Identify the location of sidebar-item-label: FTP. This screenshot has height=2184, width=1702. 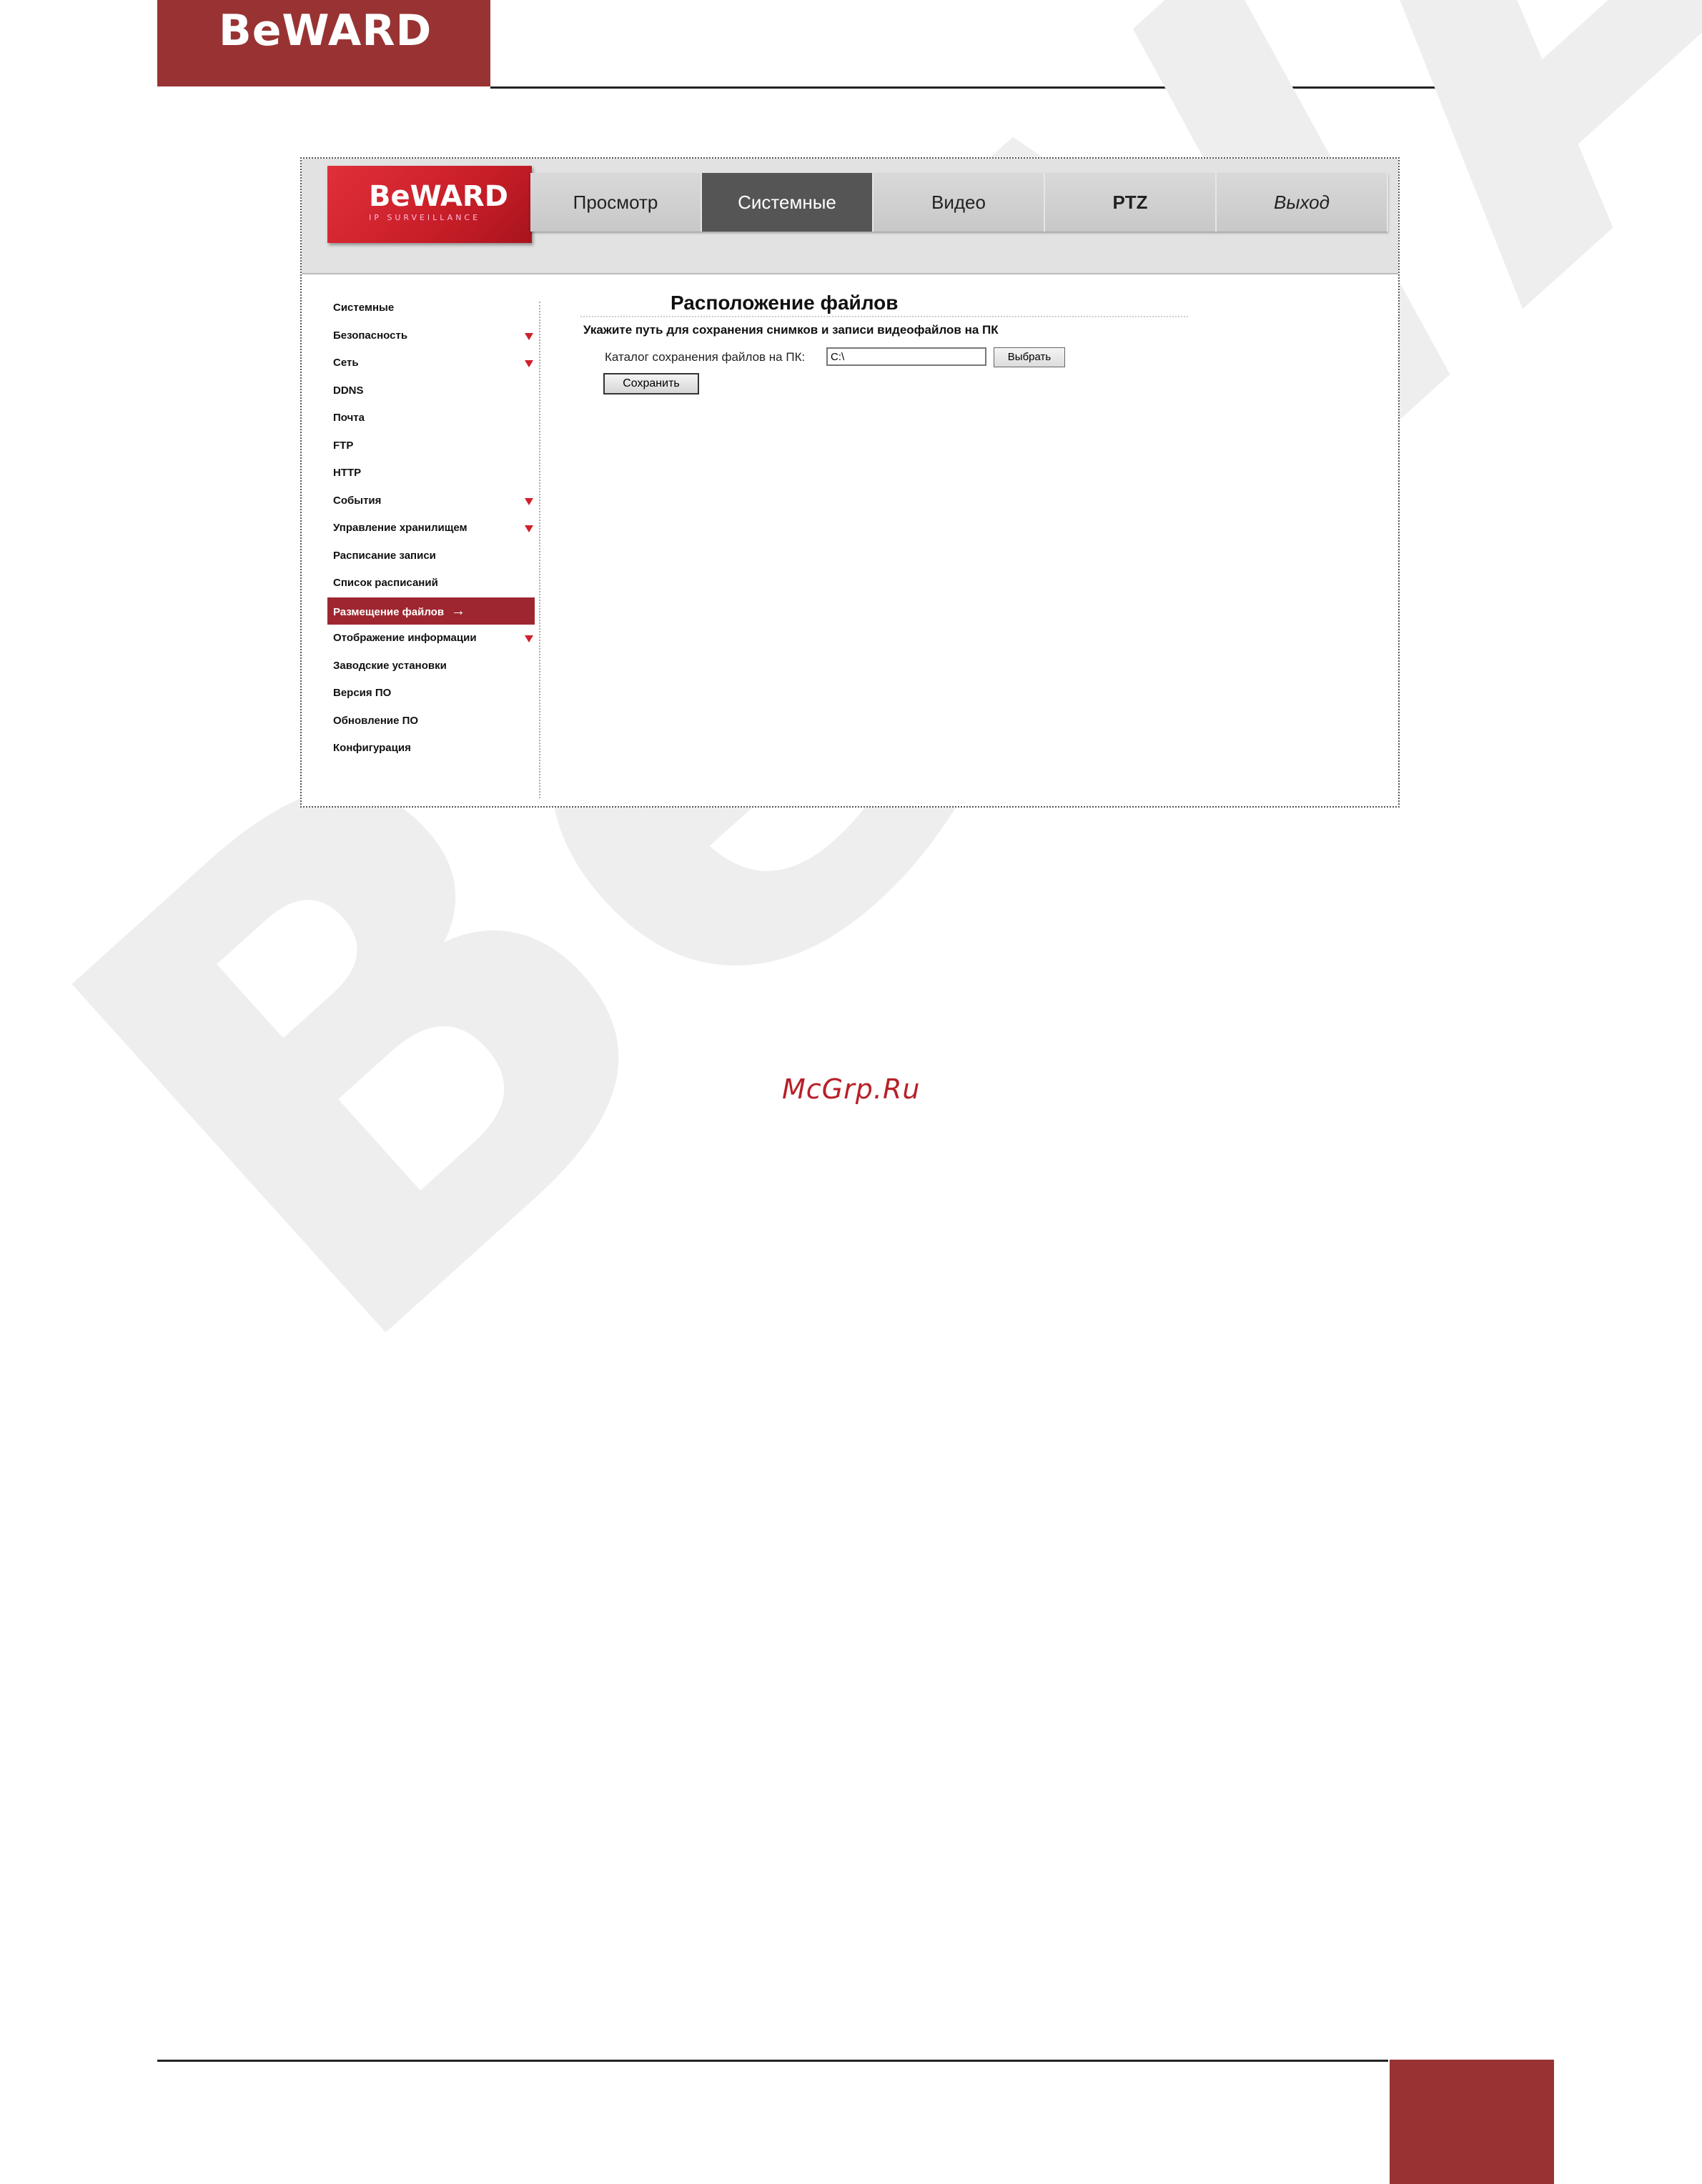
(343, 445).